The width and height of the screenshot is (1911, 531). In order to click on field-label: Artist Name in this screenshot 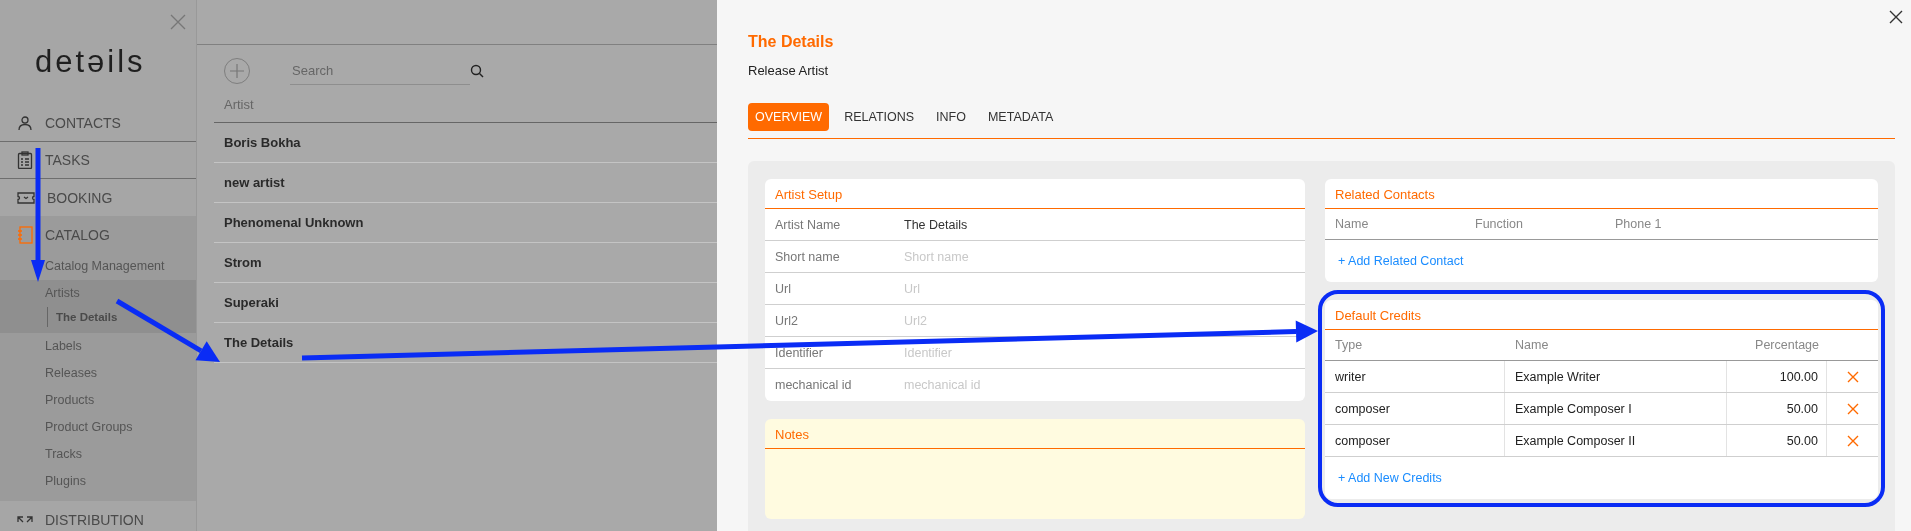, I will do `click(808, 224)`.